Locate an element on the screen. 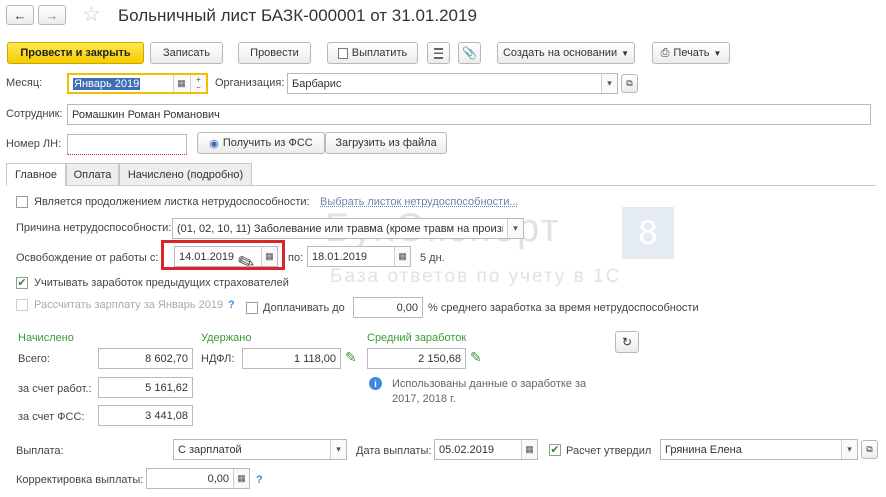 The width and height of the screenshot is (886, 497). back-button: ← is located at coordinates (20, 15).